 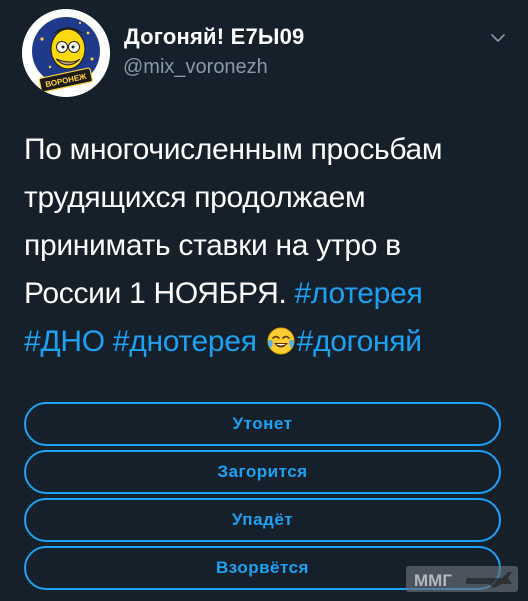 What do you see at coordinates (262, 520) in the screenshot?
I see `poll-option-3: Упадёт` at bounding box center [262, 520].